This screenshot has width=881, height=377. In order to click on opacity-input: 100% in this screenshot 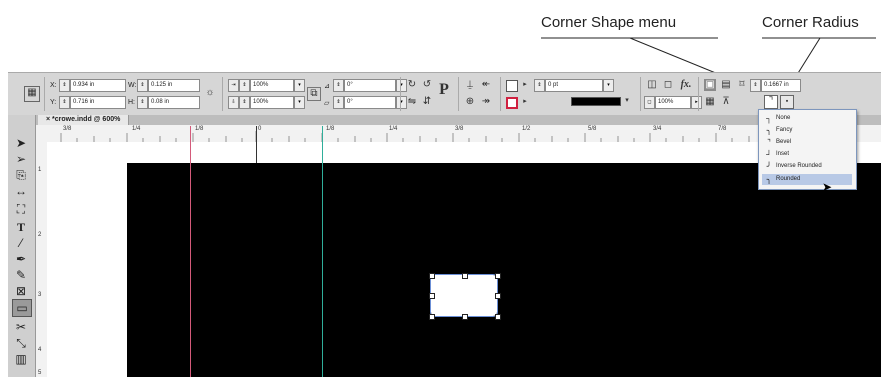, I will do `click(673, 102)`.